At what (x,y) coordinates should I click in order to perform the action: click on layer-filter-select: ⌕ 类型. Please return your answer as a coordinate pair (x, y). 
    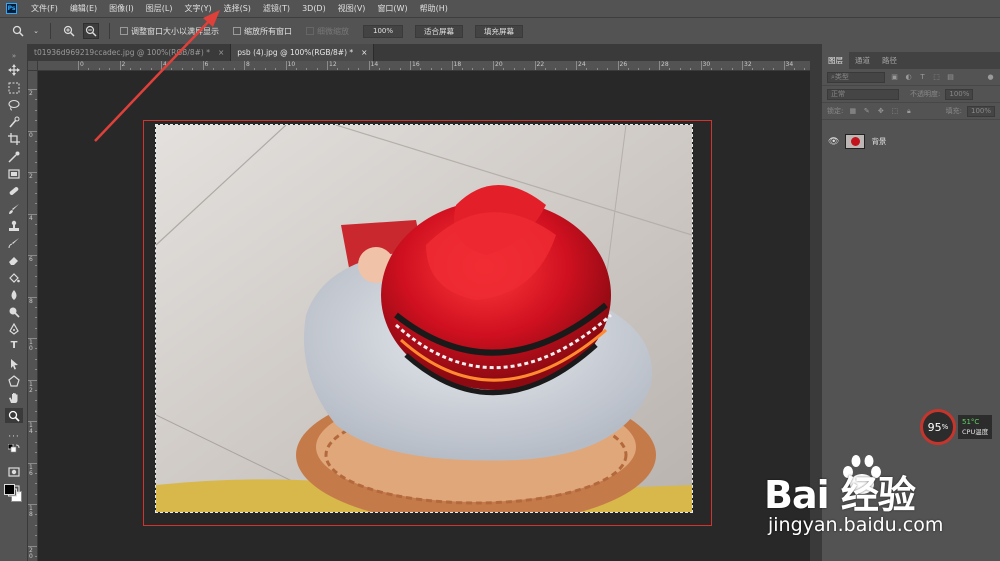
    Looking at the image, I should click on (856, 77).